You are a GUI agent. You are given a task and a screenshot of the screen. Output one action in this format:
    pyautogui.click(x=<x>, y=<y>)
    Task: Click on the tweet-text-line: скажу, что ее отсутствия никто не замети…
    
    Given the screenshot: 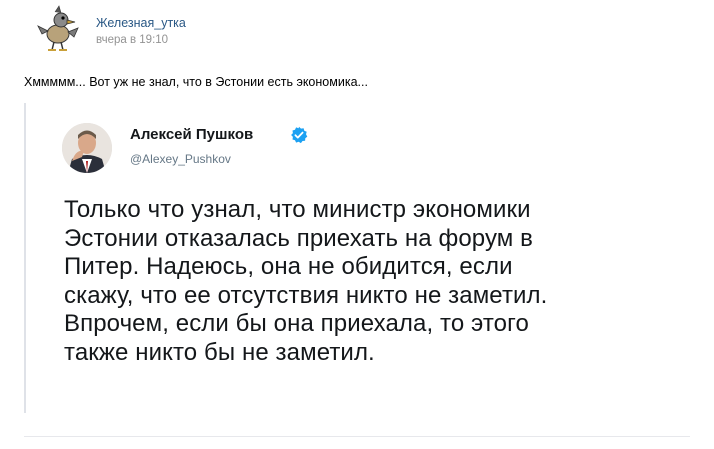 What is the action you would take?
    pyautogui.click(x=306, y=295)
    